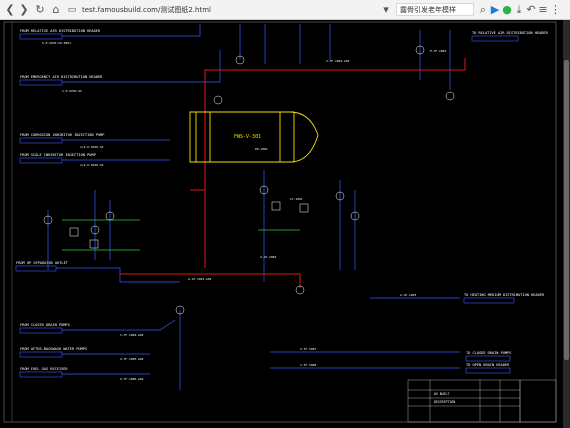  What do you see at coordinates (53, 349) in the screenshot?
I see `left-label: FROM AFTER-BACKWASH WATER PUMPS` at bounding box center [53, 349].